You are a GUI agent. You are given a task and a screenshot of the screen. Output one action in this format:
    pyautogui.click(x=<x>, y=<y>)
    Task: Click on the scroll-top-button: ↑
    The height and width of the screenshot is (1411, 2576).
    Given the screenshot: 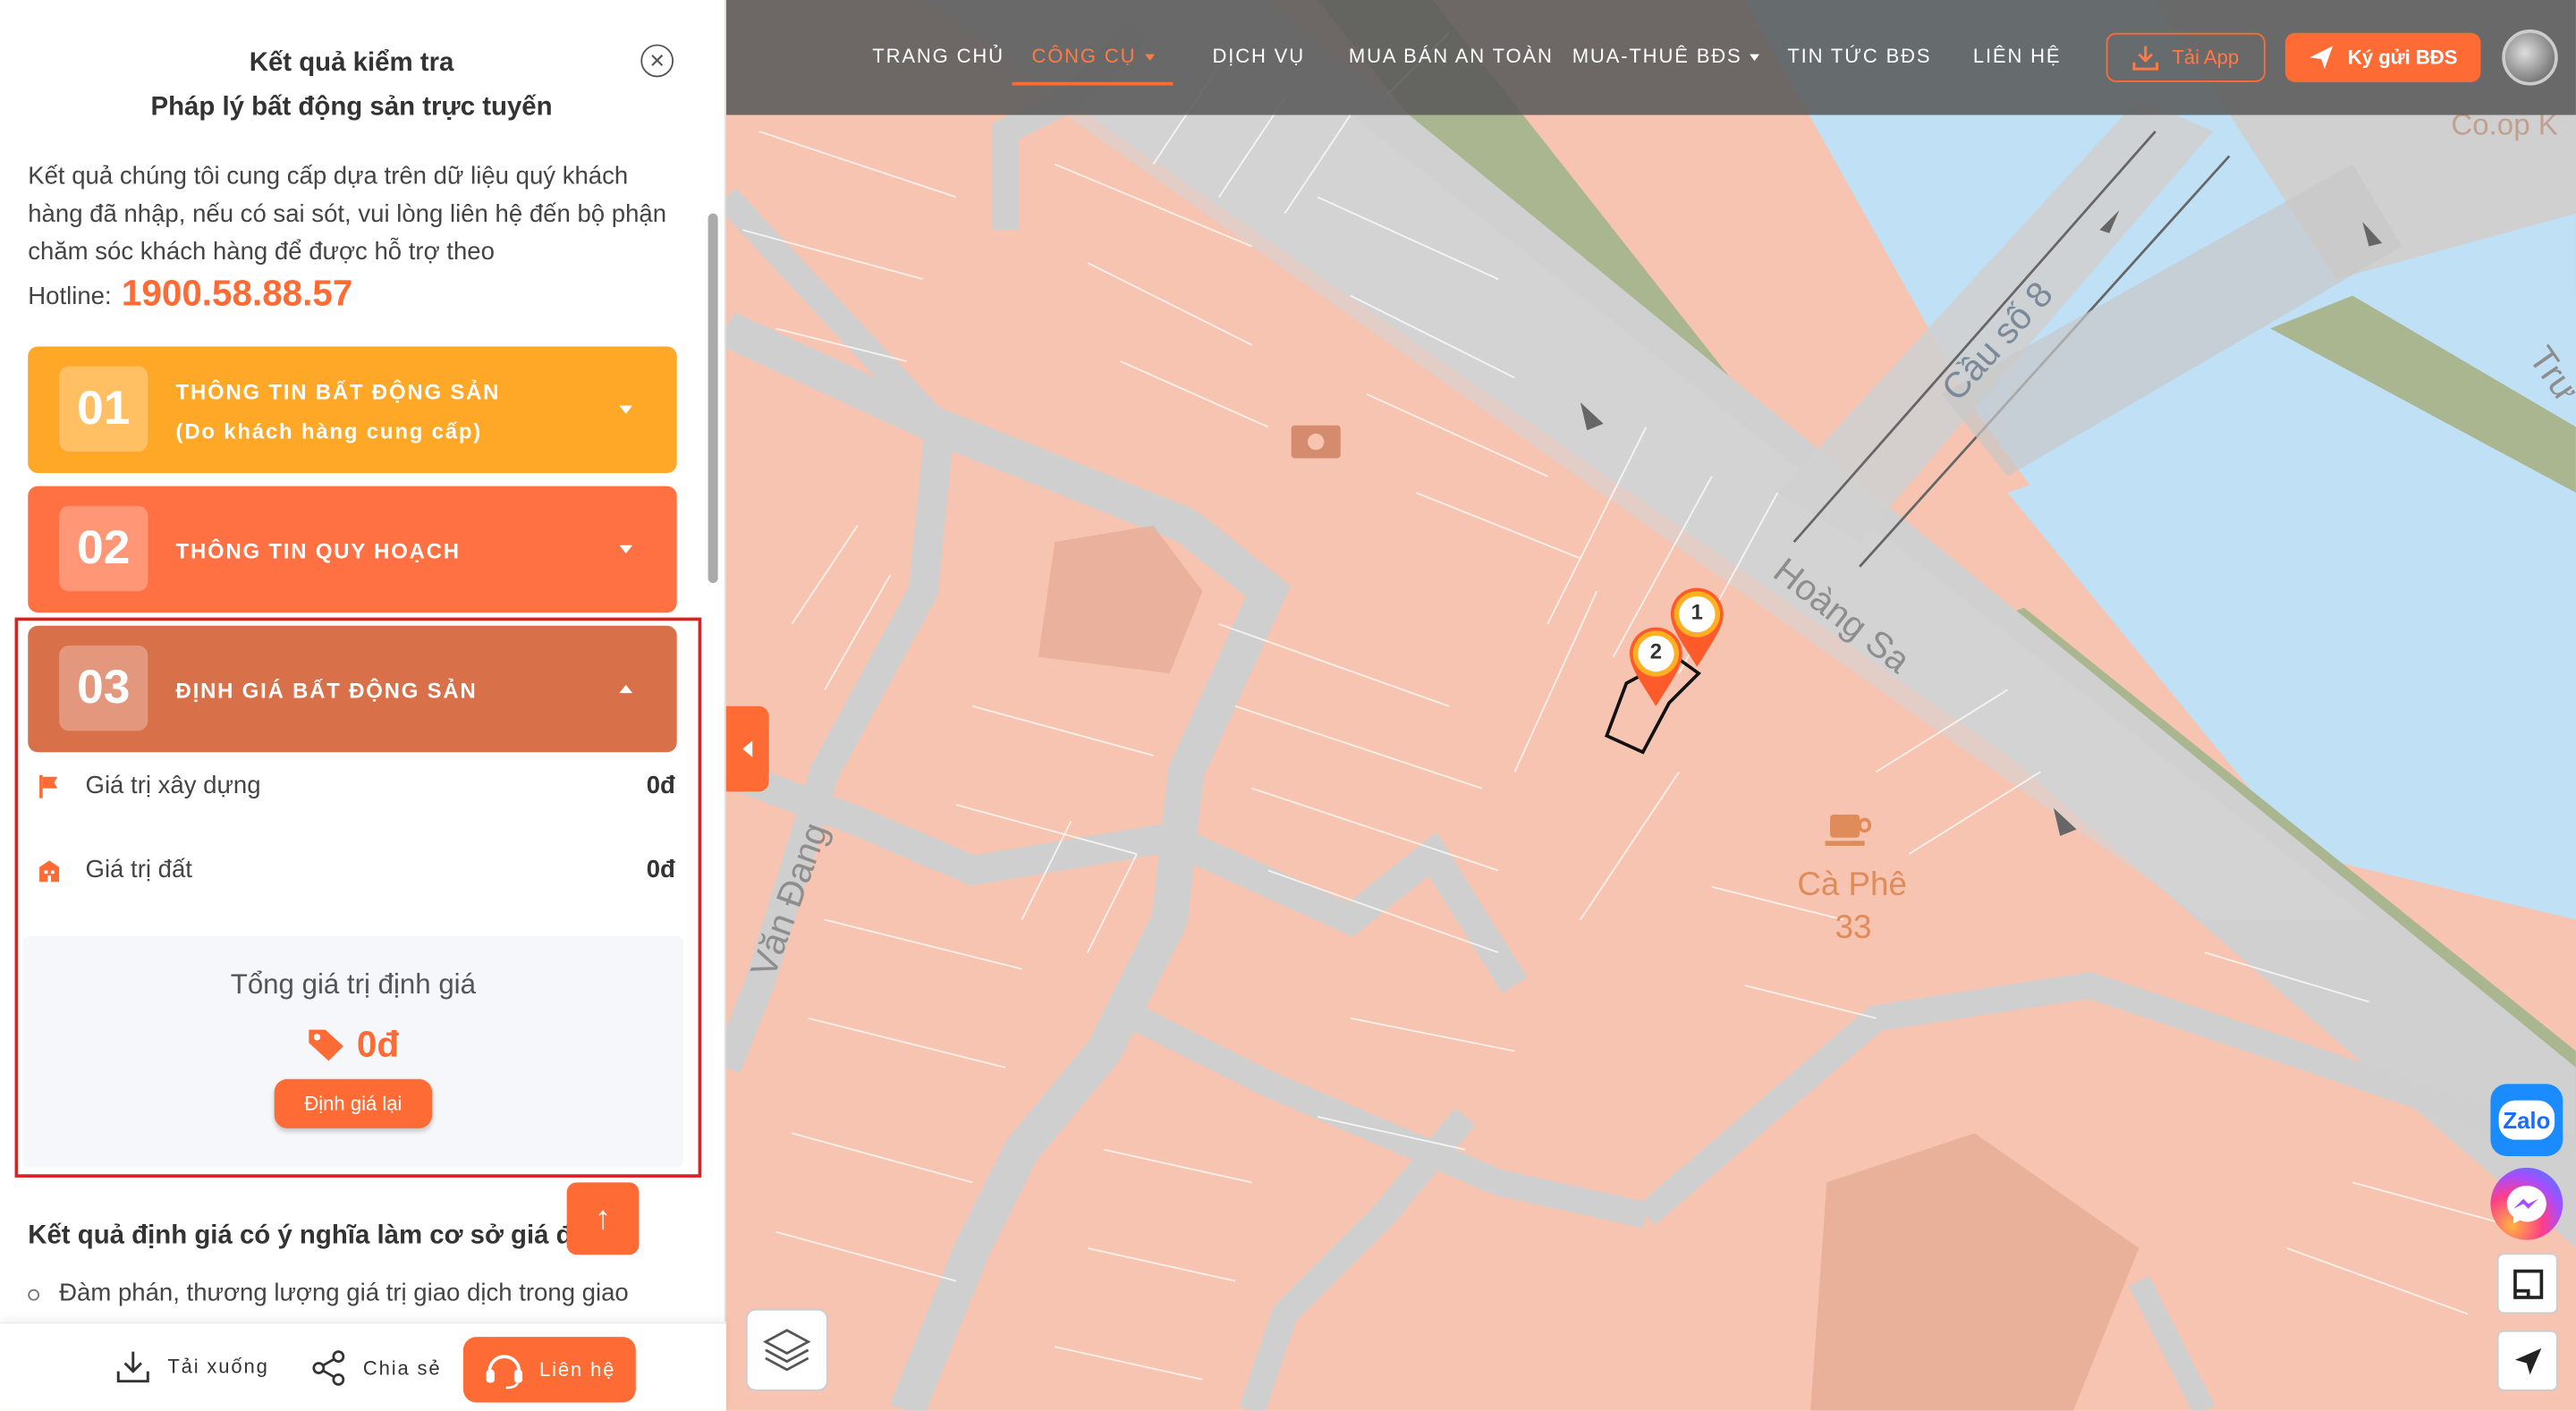 What is the action you would take?
    pyautogui.click(x=603, y=1218)
    